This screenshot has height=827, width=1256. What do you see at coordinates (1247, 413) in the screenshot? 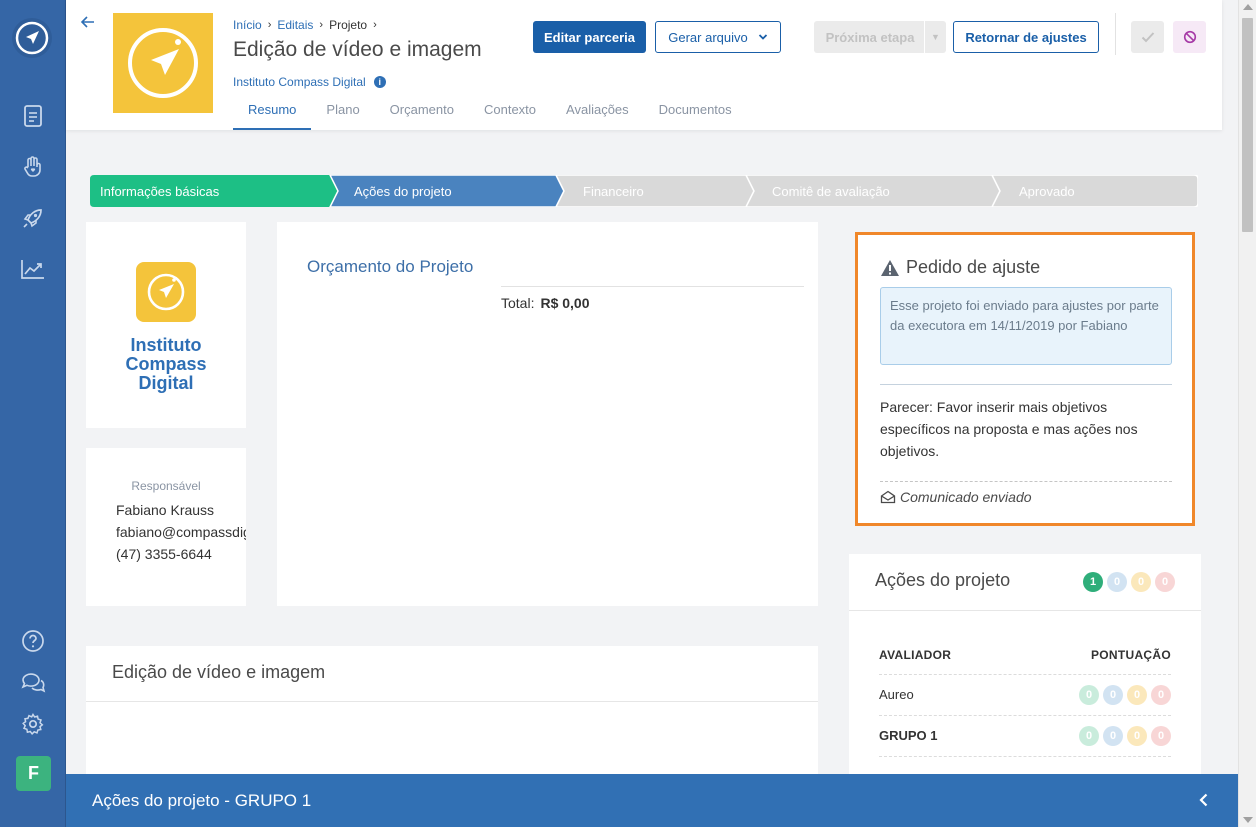
I see `scrollbar` at bounding box center [1247, 413].